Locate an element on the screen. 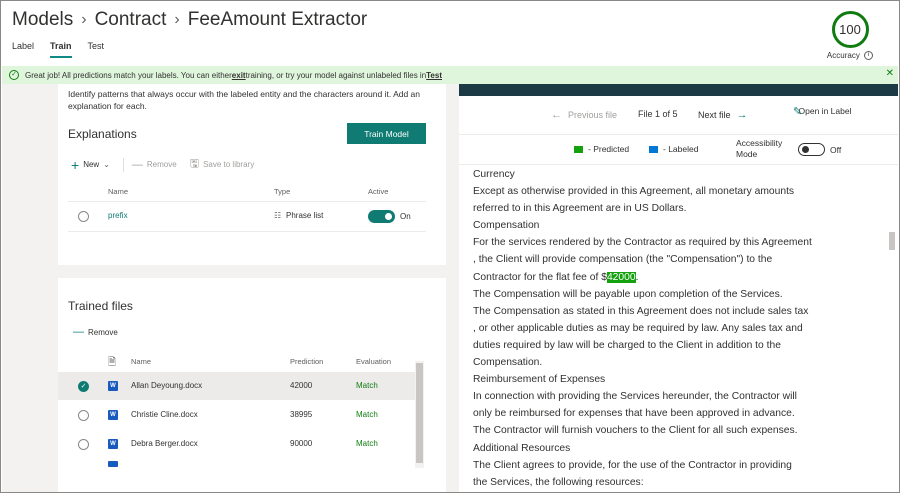 The height and width of the screenshot is (493, 900). command-bar: + New ⌄ — Remove 🖫 Save to library is located at coordinates (169, 164).